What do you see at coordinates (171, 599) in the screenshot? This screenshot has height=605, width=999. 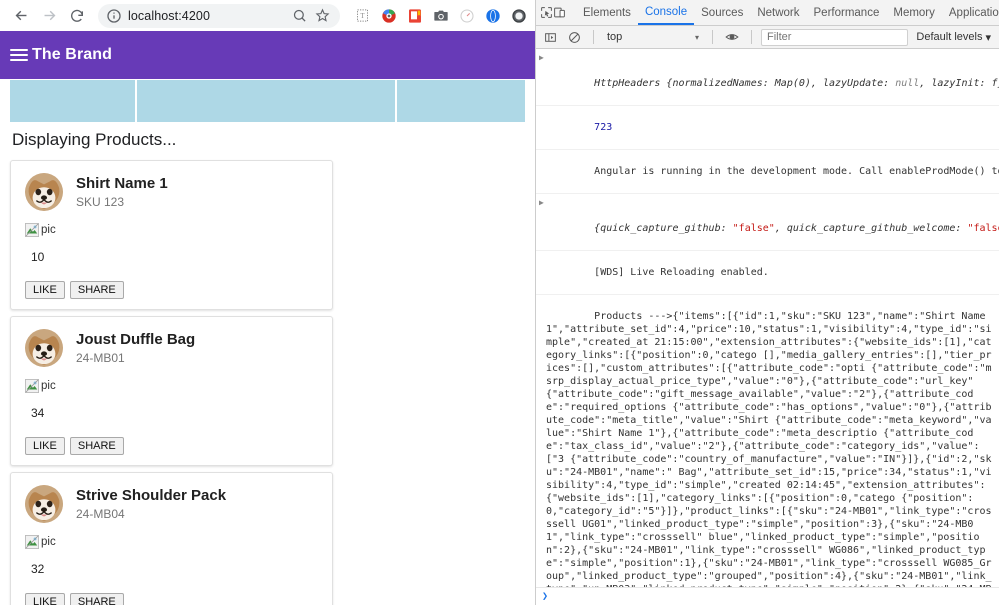 I see `product-card-actions: LIKE SHARE` at bounding box center [171, 599].